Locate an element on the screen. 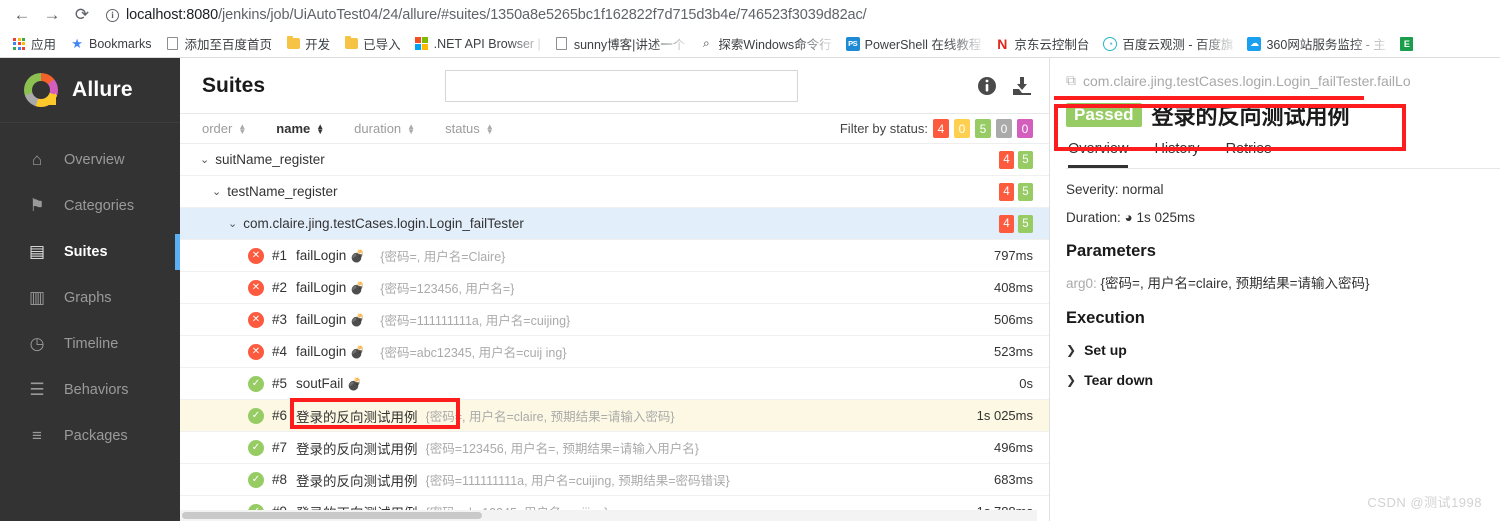 This screenshot has height=522, width=1500. cursor-icon: ⌕ is located at coordinates (706, 43).